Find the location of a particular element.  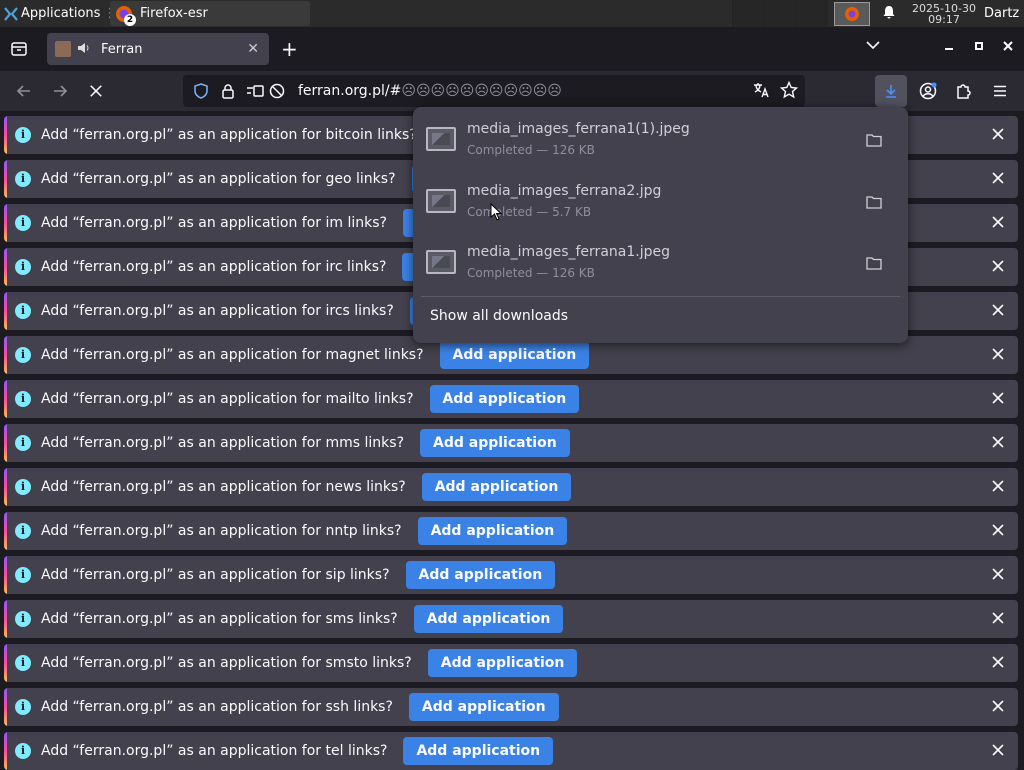

permissions-icon is located at coordinates (255, 91).